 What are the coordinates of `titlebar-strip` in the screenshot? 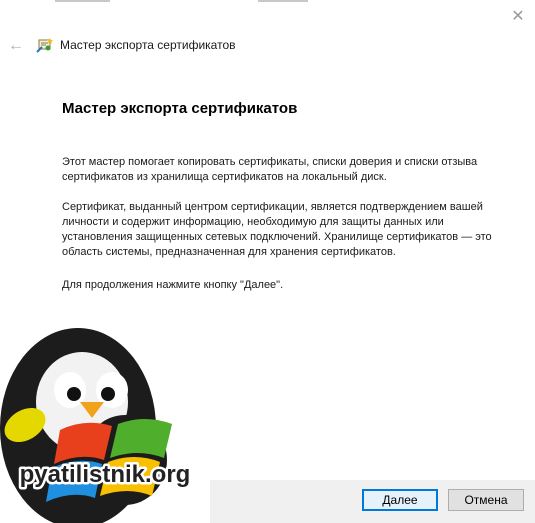 It's located at (181, 1).